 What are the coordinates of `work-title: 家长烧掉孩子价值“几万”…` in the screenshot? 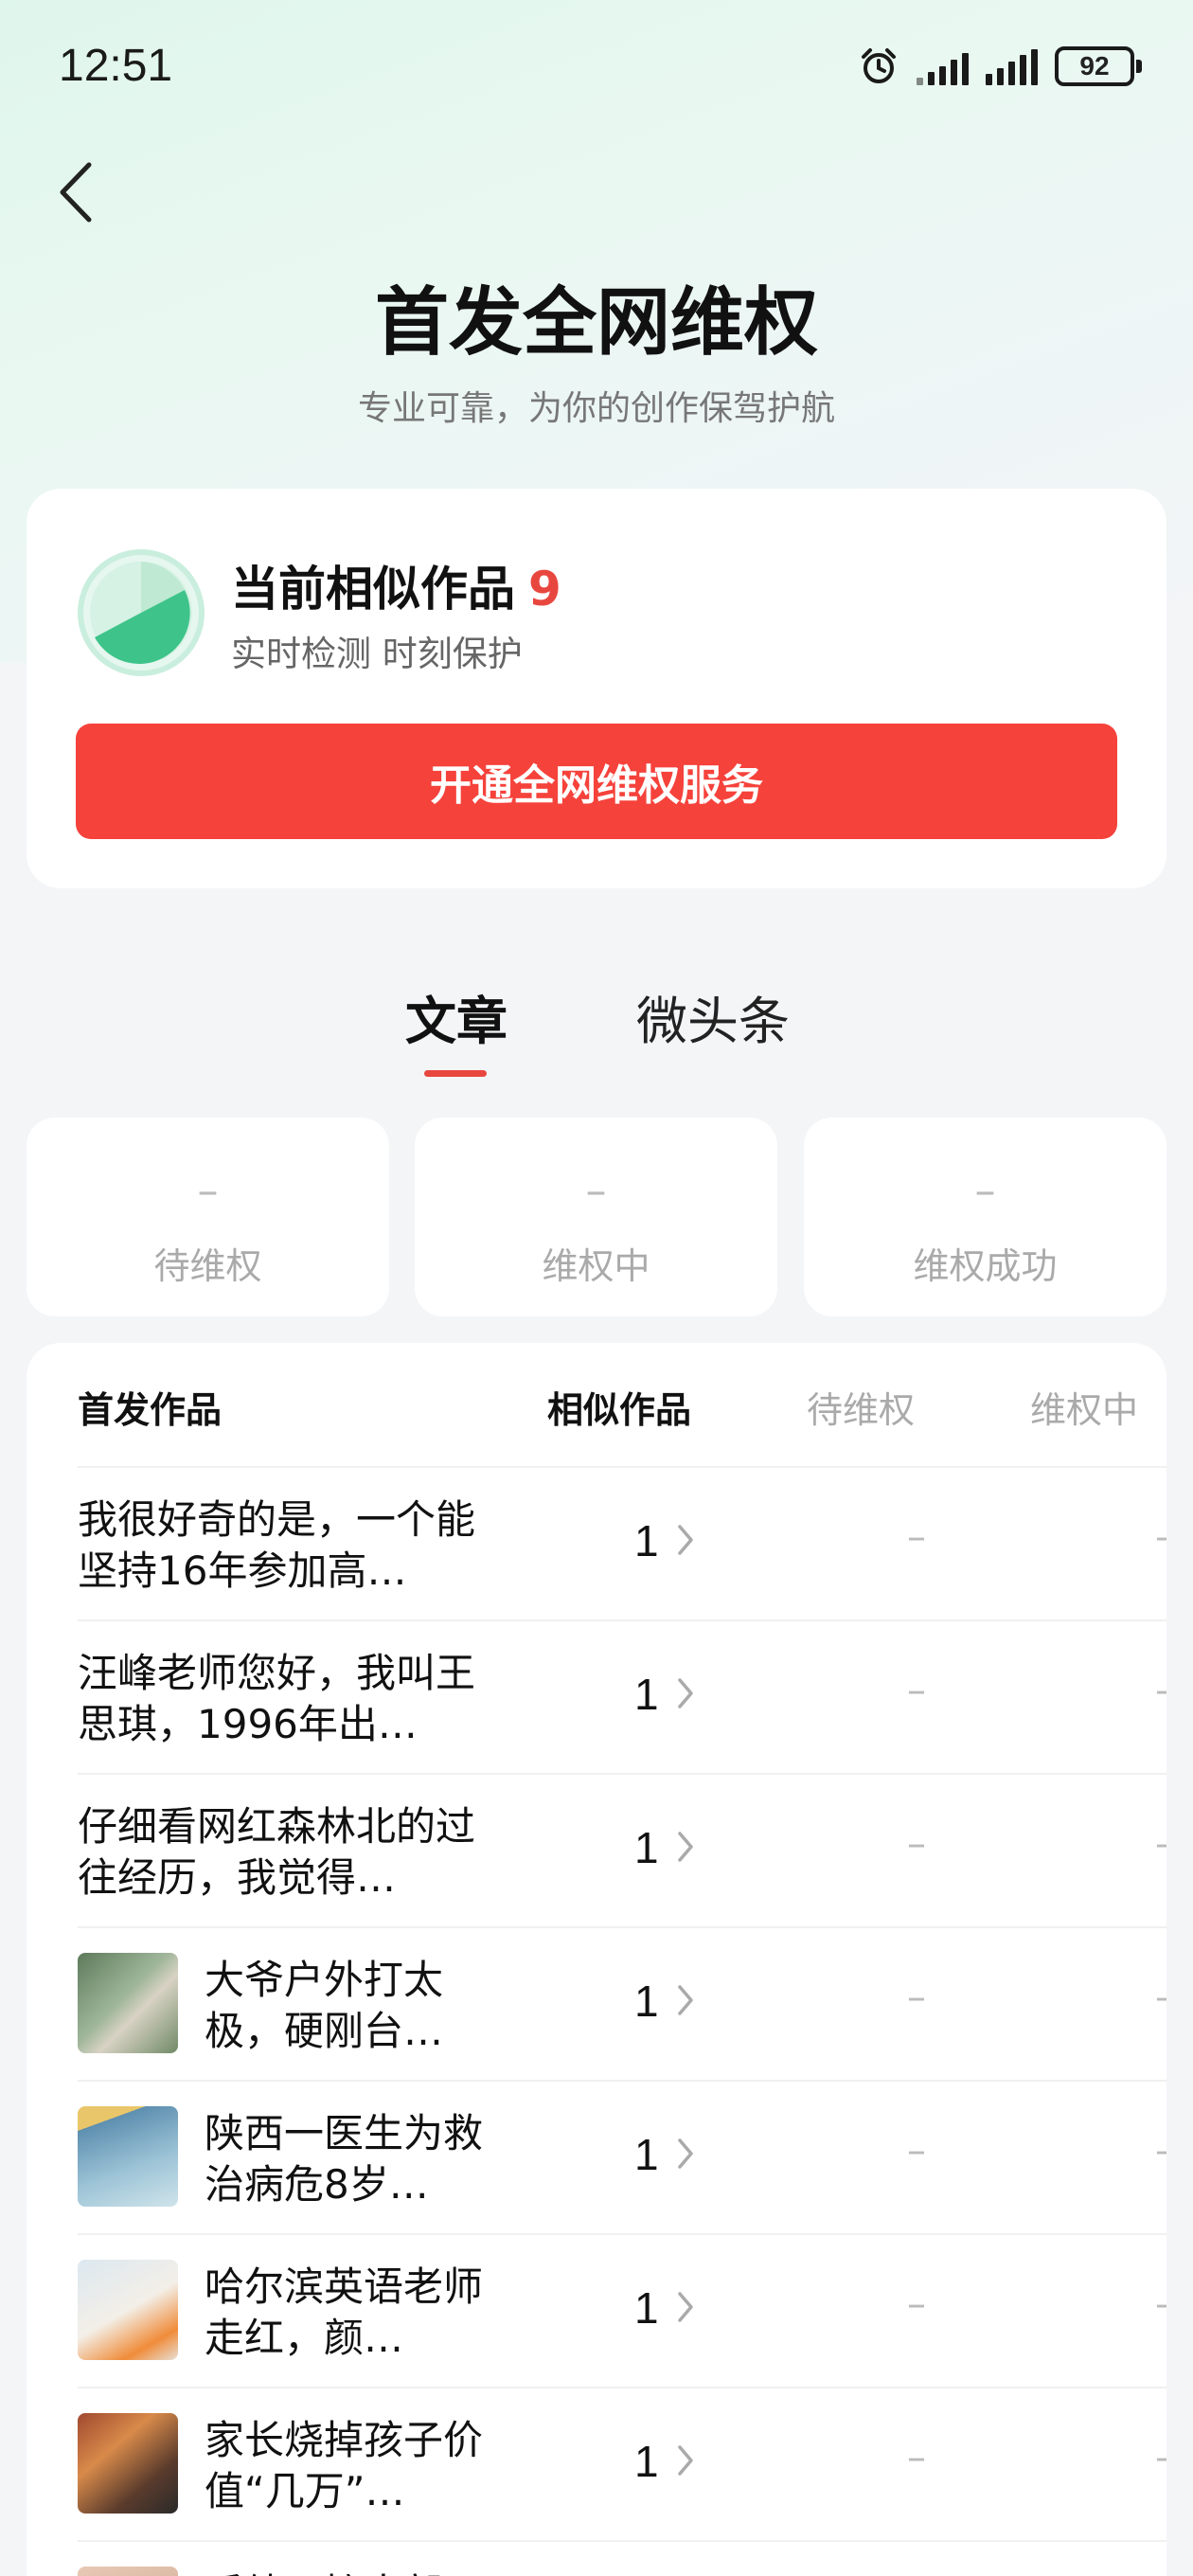 It's located at (344, 2465).